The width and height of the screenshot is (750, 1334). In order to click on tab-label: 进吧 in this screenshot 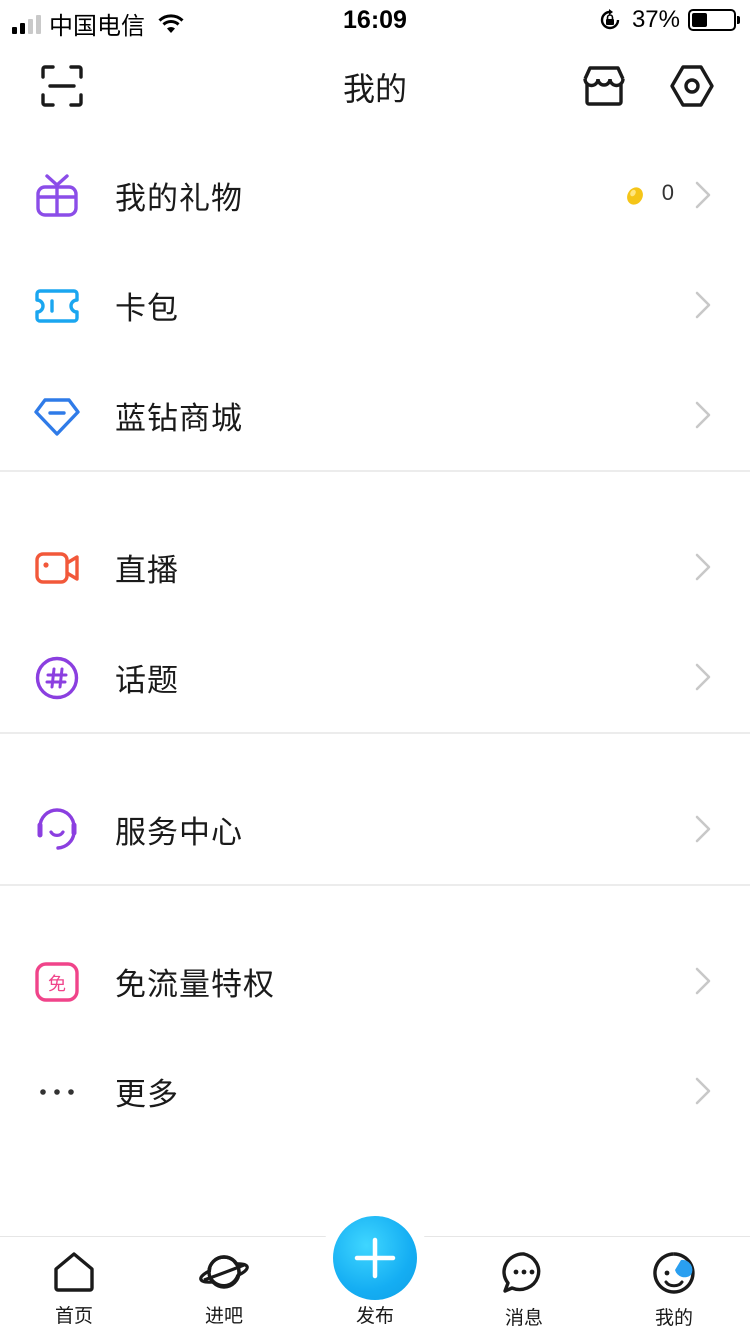, I will do `click(223, 1316)`.